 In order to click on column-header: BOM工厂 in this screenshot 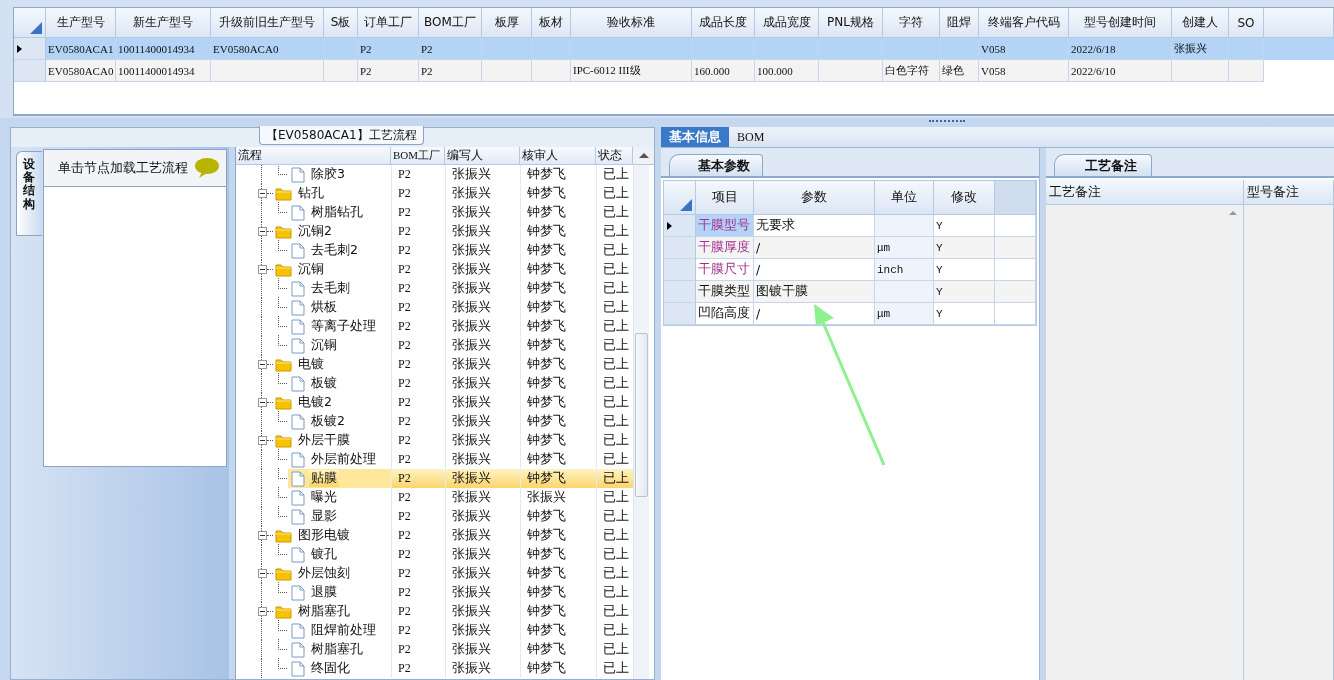, I will do `click(418, 155)`.